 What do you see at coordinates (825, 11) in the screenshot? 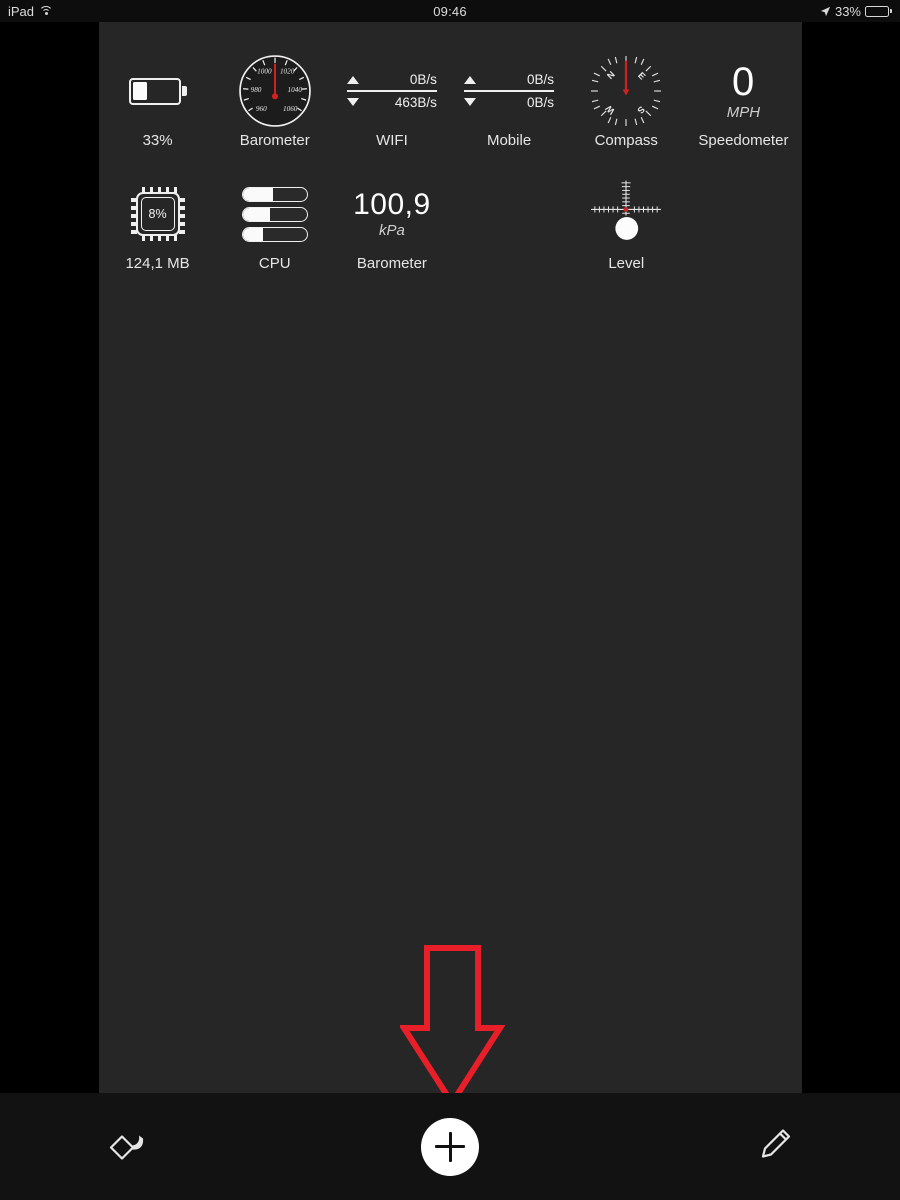
I see `location-arrow-icon` at bounding box center [825, 11].